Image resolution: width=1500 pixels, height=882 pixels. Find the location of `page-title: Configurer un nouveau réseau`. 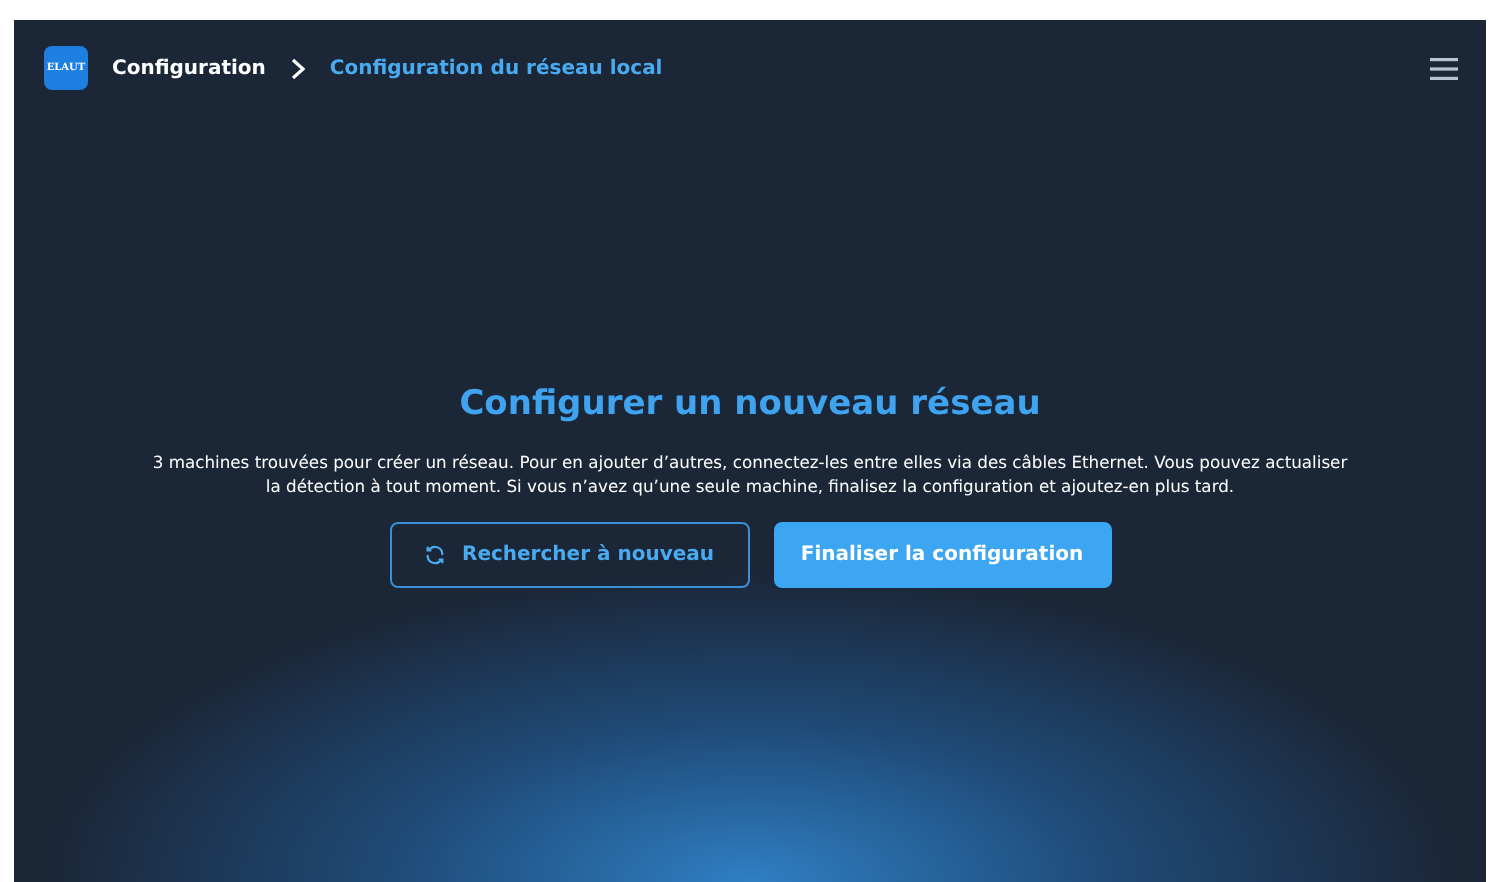

page-title: Configurer un nouveau réseau is located at coordinates (750, 404).